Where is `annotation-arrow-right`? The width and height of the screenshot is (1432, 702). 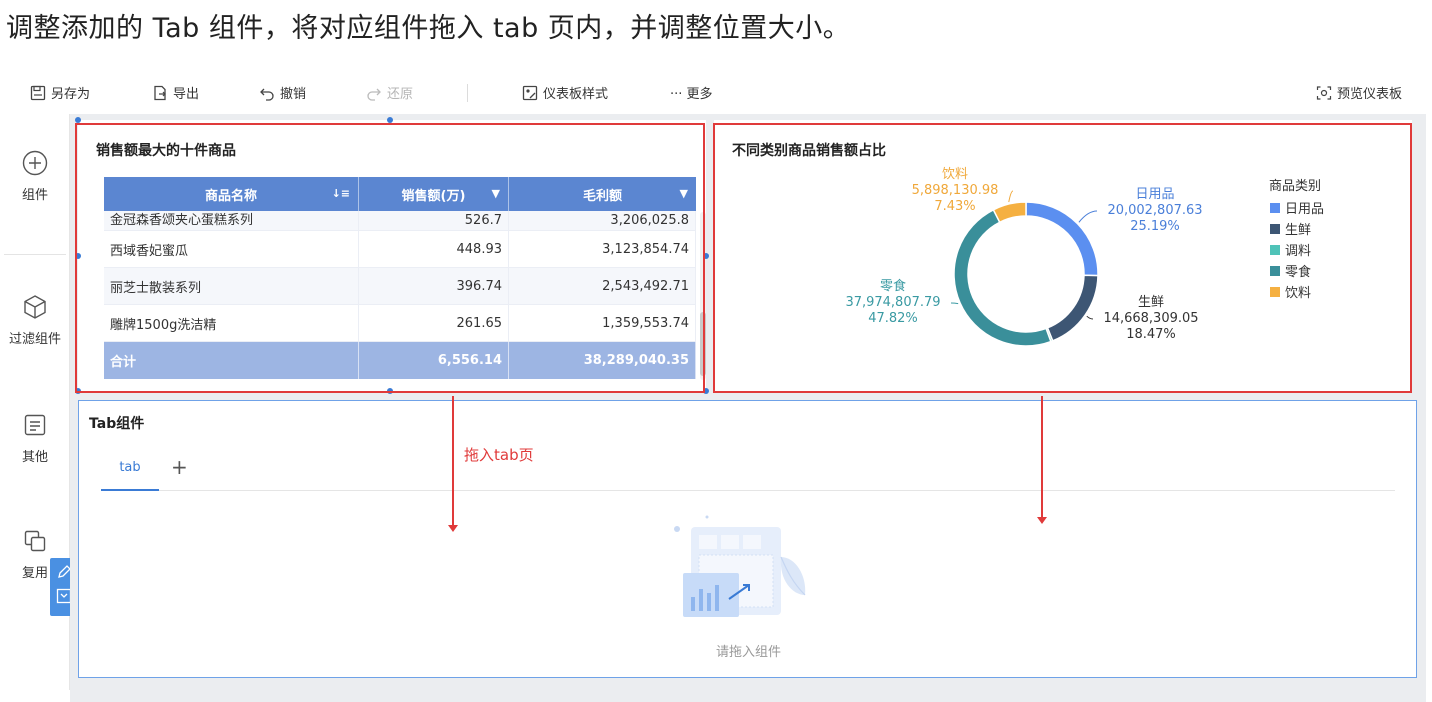 annotation-arrow-right is located at coordinates (1042, 460).